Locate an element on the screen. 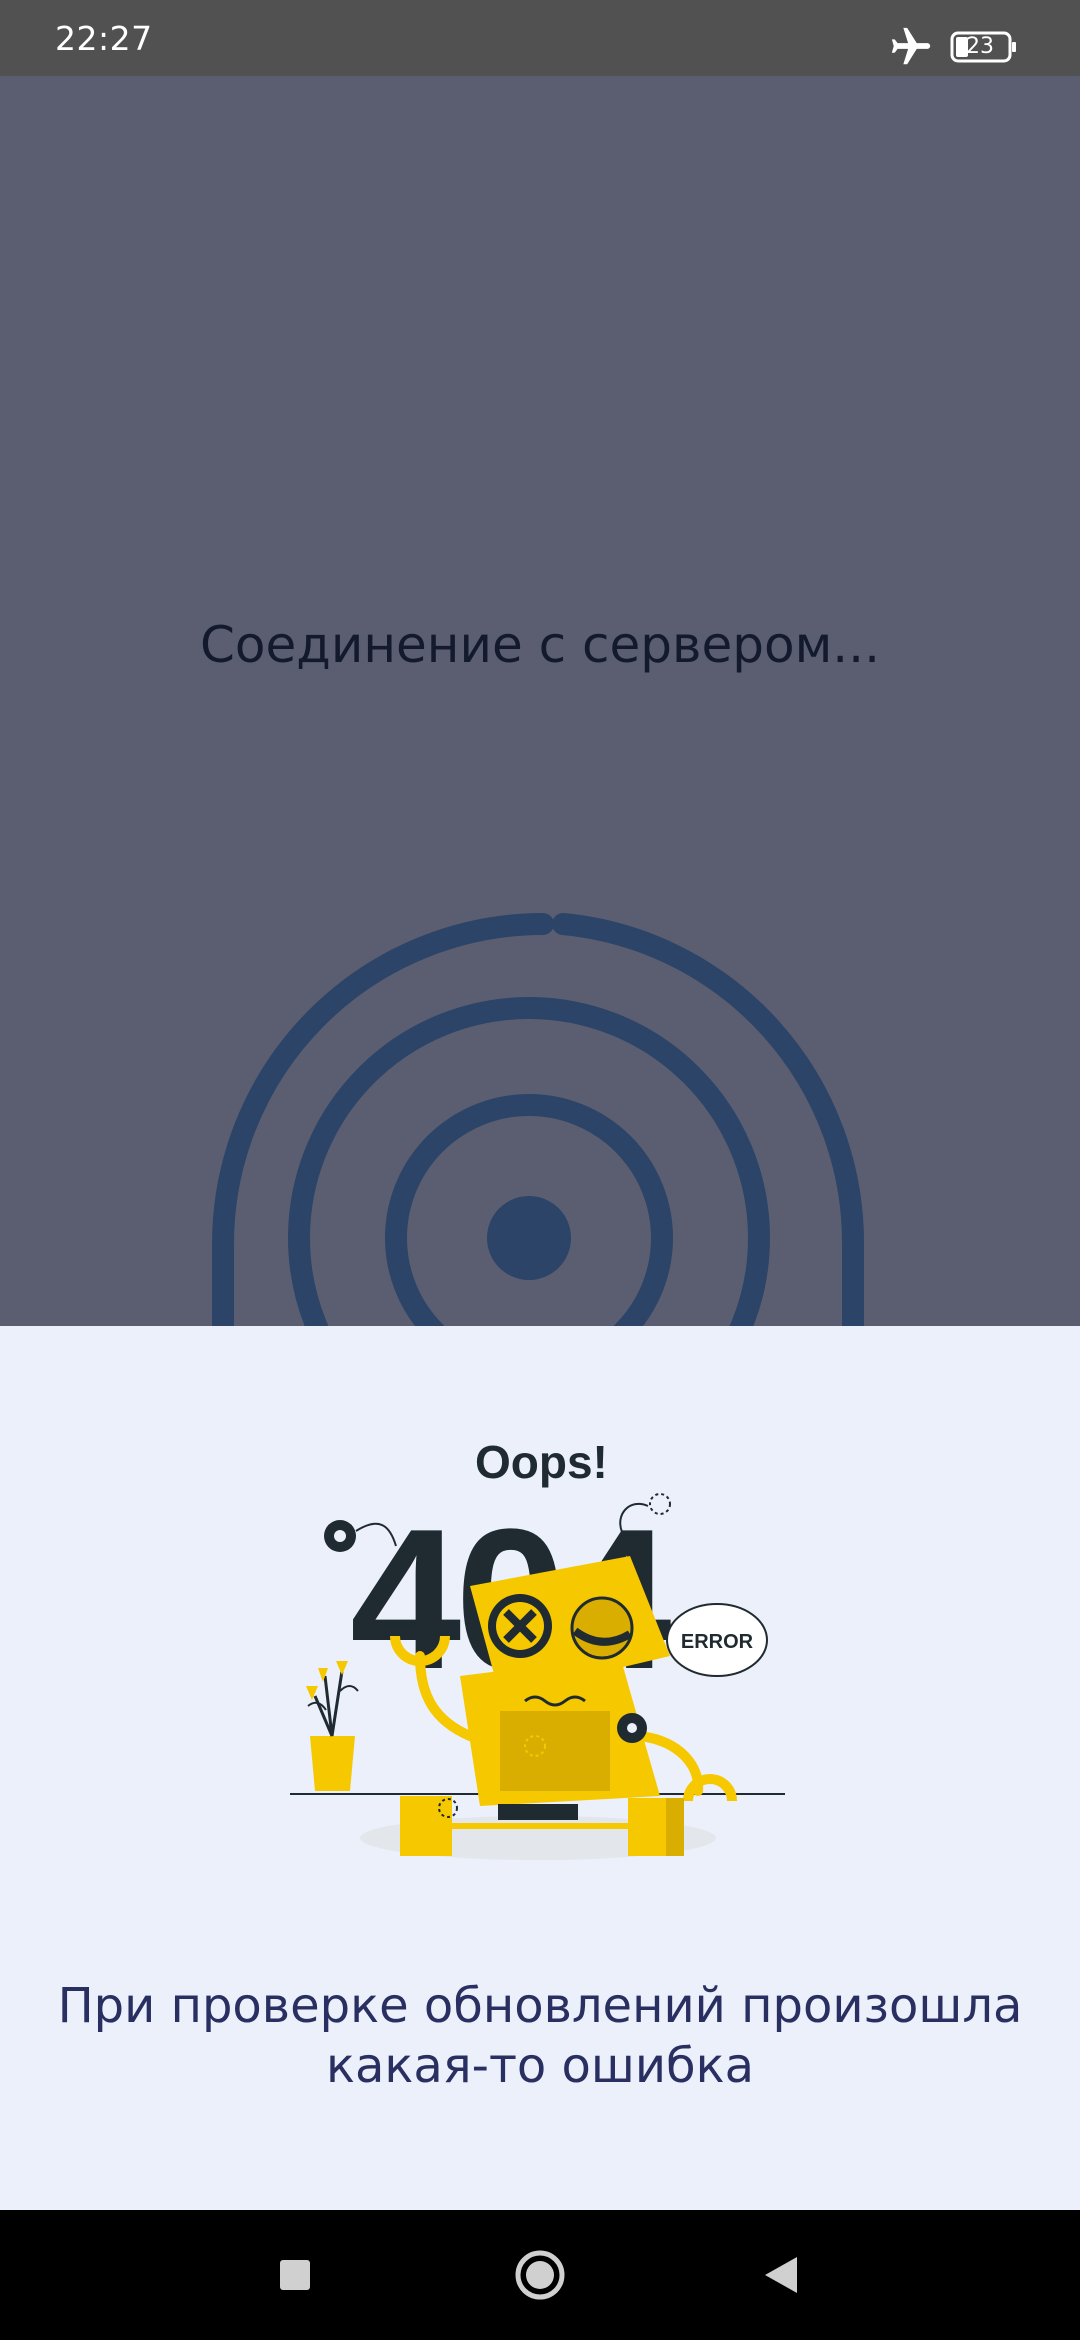 This screenshot has height=2340, width=1080. gear-icon is located at coordinates (340, 1536).